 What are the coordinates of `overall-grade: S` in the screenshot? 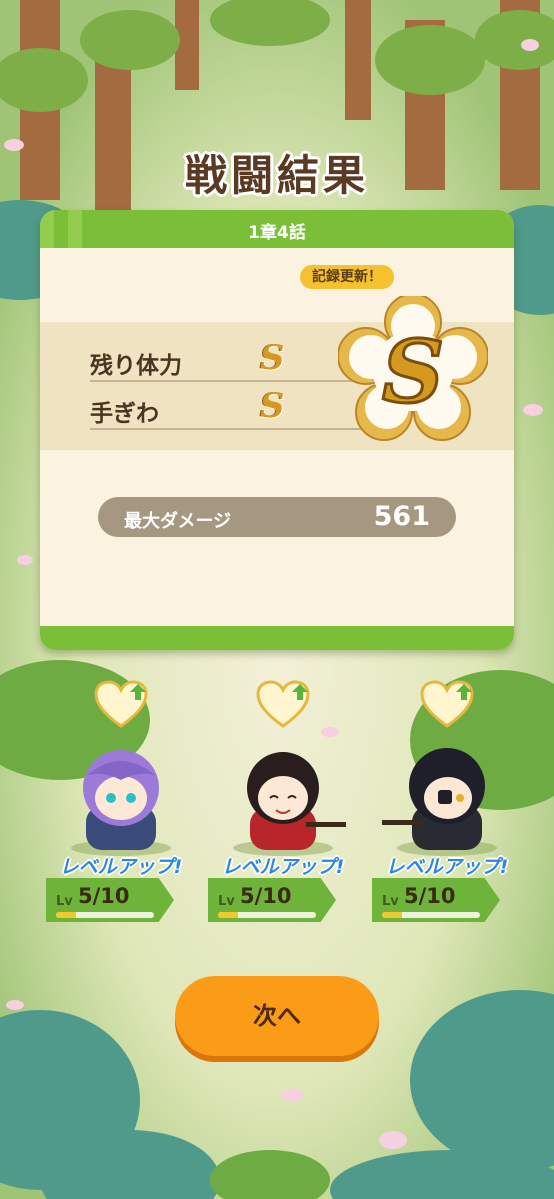 It's located at (413, 372).